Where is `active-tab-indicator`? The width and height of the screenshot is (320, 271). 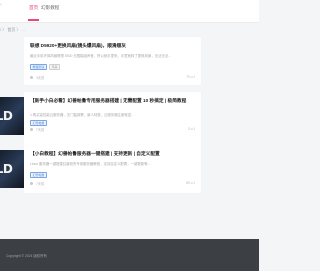
active-tab-indicator is located at coordinates (33, 20).